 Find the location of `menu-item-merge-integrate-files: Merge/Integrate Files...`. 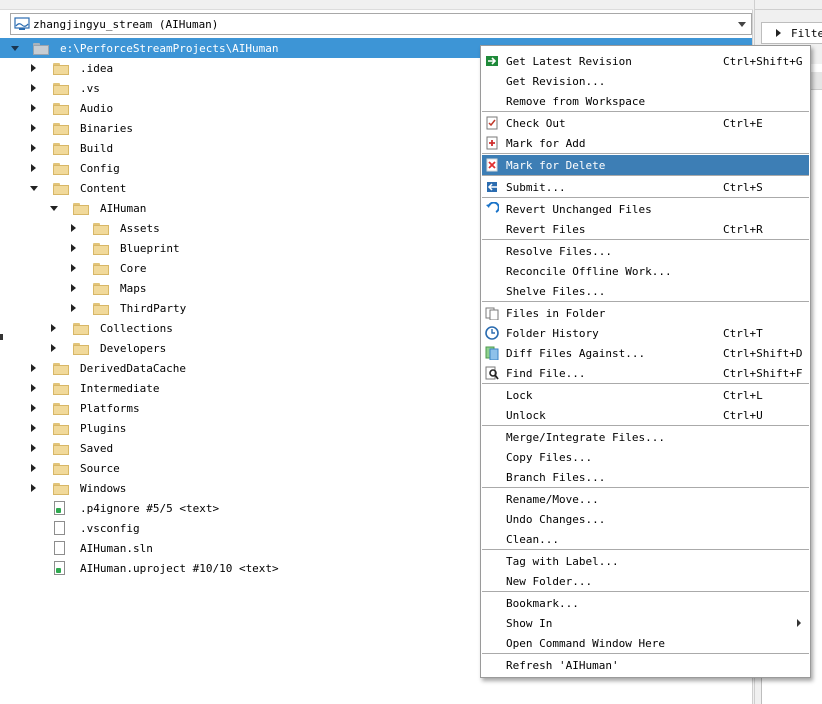

menu-item-merge-integrate-files: Merge/Integrate Files... is located at coordinates (645, 437).